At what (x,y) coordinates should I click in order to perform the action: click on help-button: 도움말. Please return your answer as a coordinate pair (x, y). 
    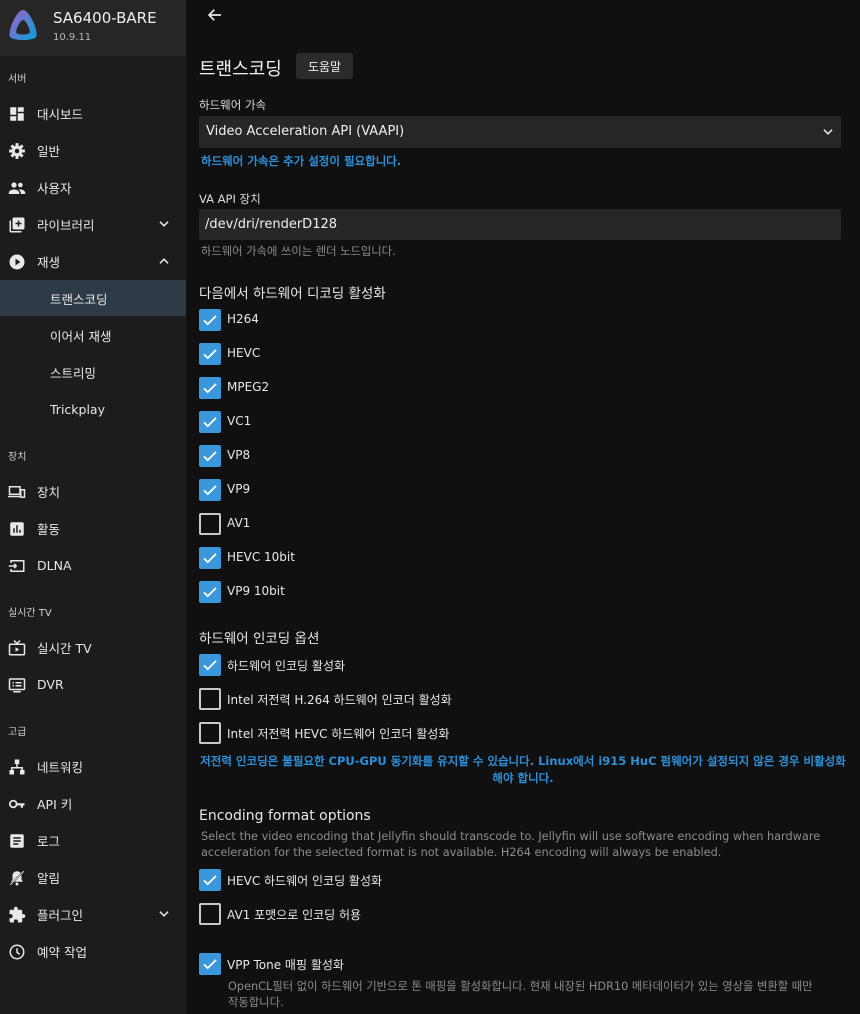
    Looking at the image, I should click on (324, 66).